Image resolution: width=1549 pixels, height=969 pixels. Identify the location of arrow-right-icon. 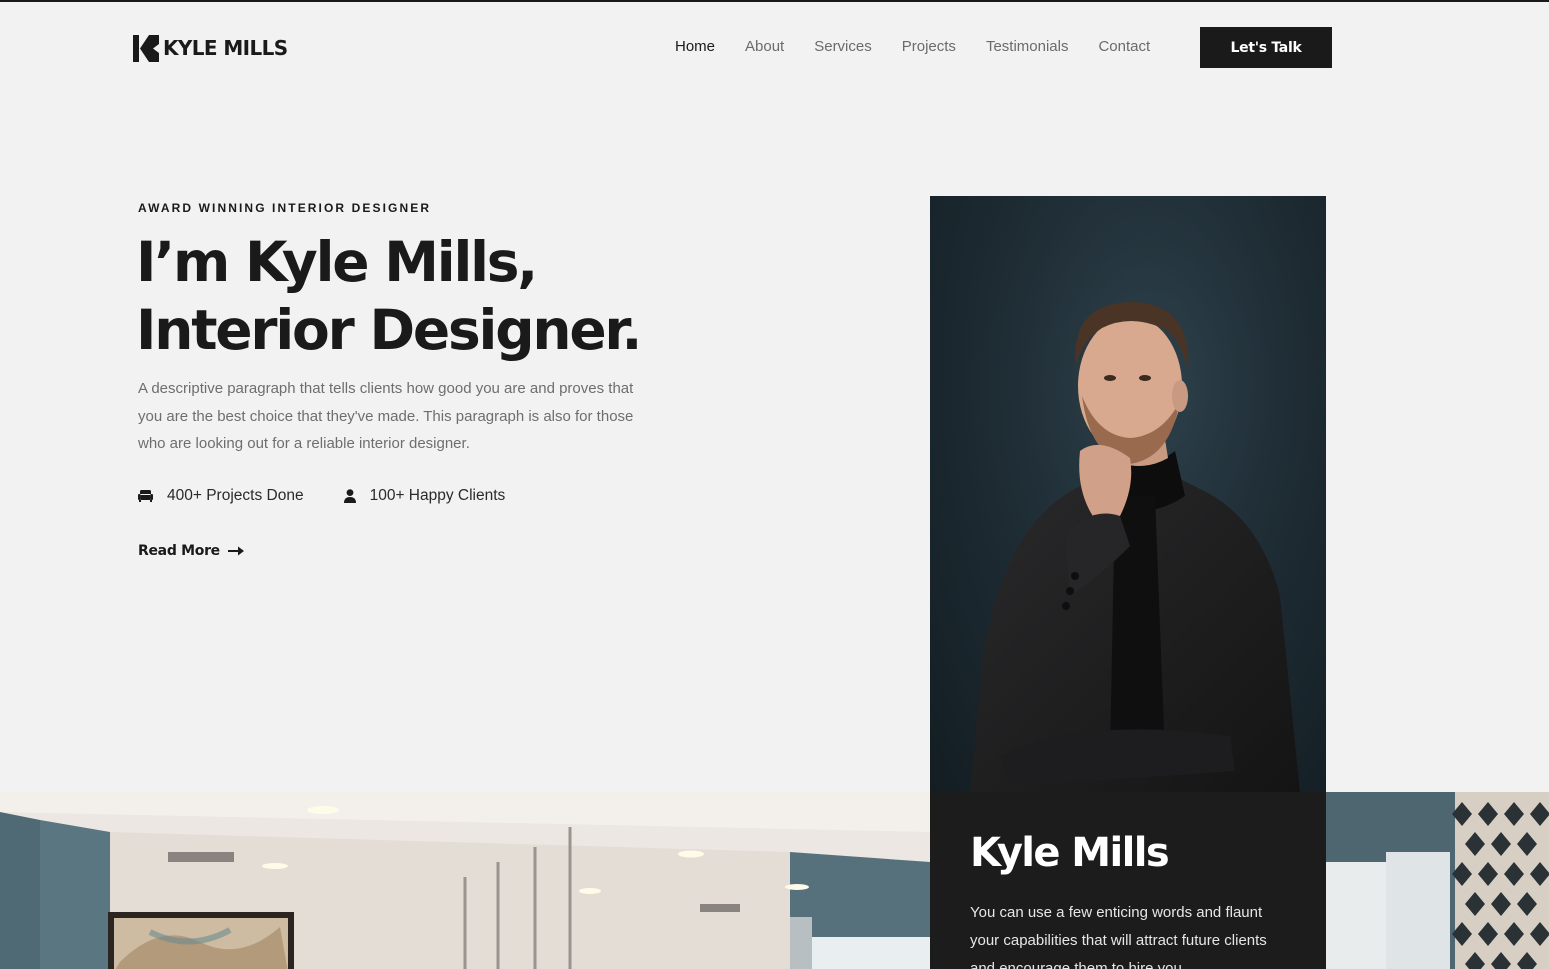
(235, 551).